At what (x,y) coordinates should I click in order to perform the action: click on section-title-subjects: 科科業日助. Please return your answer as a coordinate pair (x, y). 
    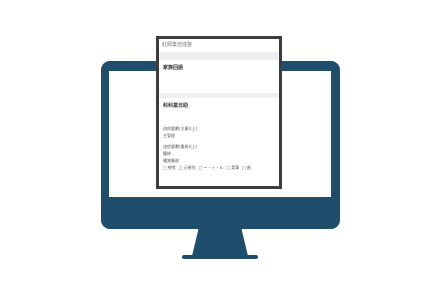
    Looking at the image, I should click on (176, 106).